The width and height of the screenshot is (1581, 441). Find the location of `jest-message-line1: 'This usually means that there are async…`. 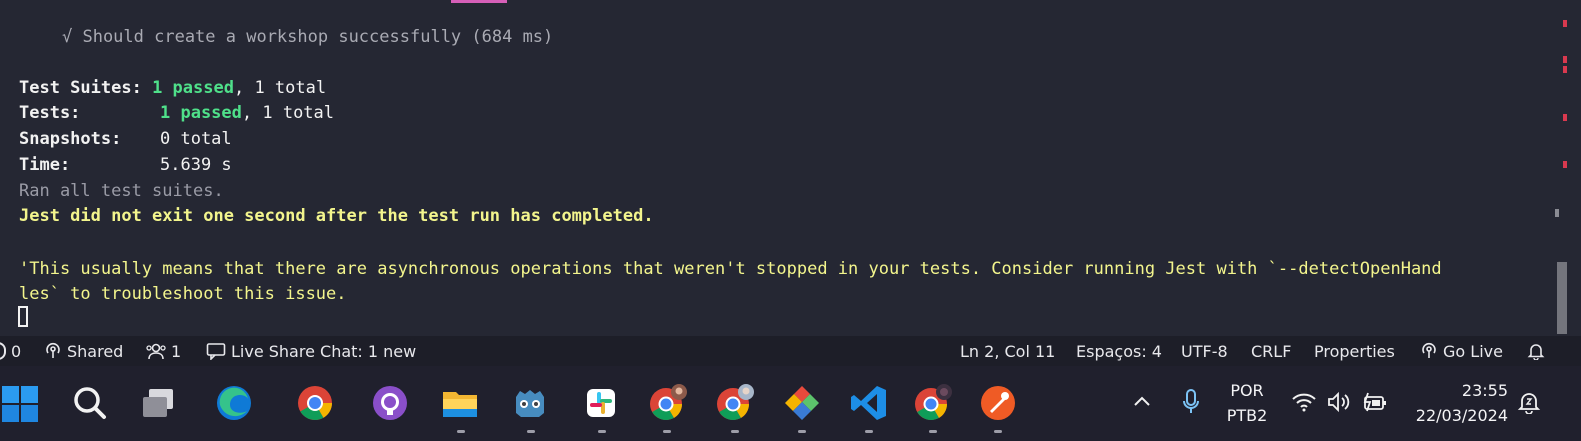

jest-message-line1: 'This usually means that there are async… is located at coordinates (730, 269).